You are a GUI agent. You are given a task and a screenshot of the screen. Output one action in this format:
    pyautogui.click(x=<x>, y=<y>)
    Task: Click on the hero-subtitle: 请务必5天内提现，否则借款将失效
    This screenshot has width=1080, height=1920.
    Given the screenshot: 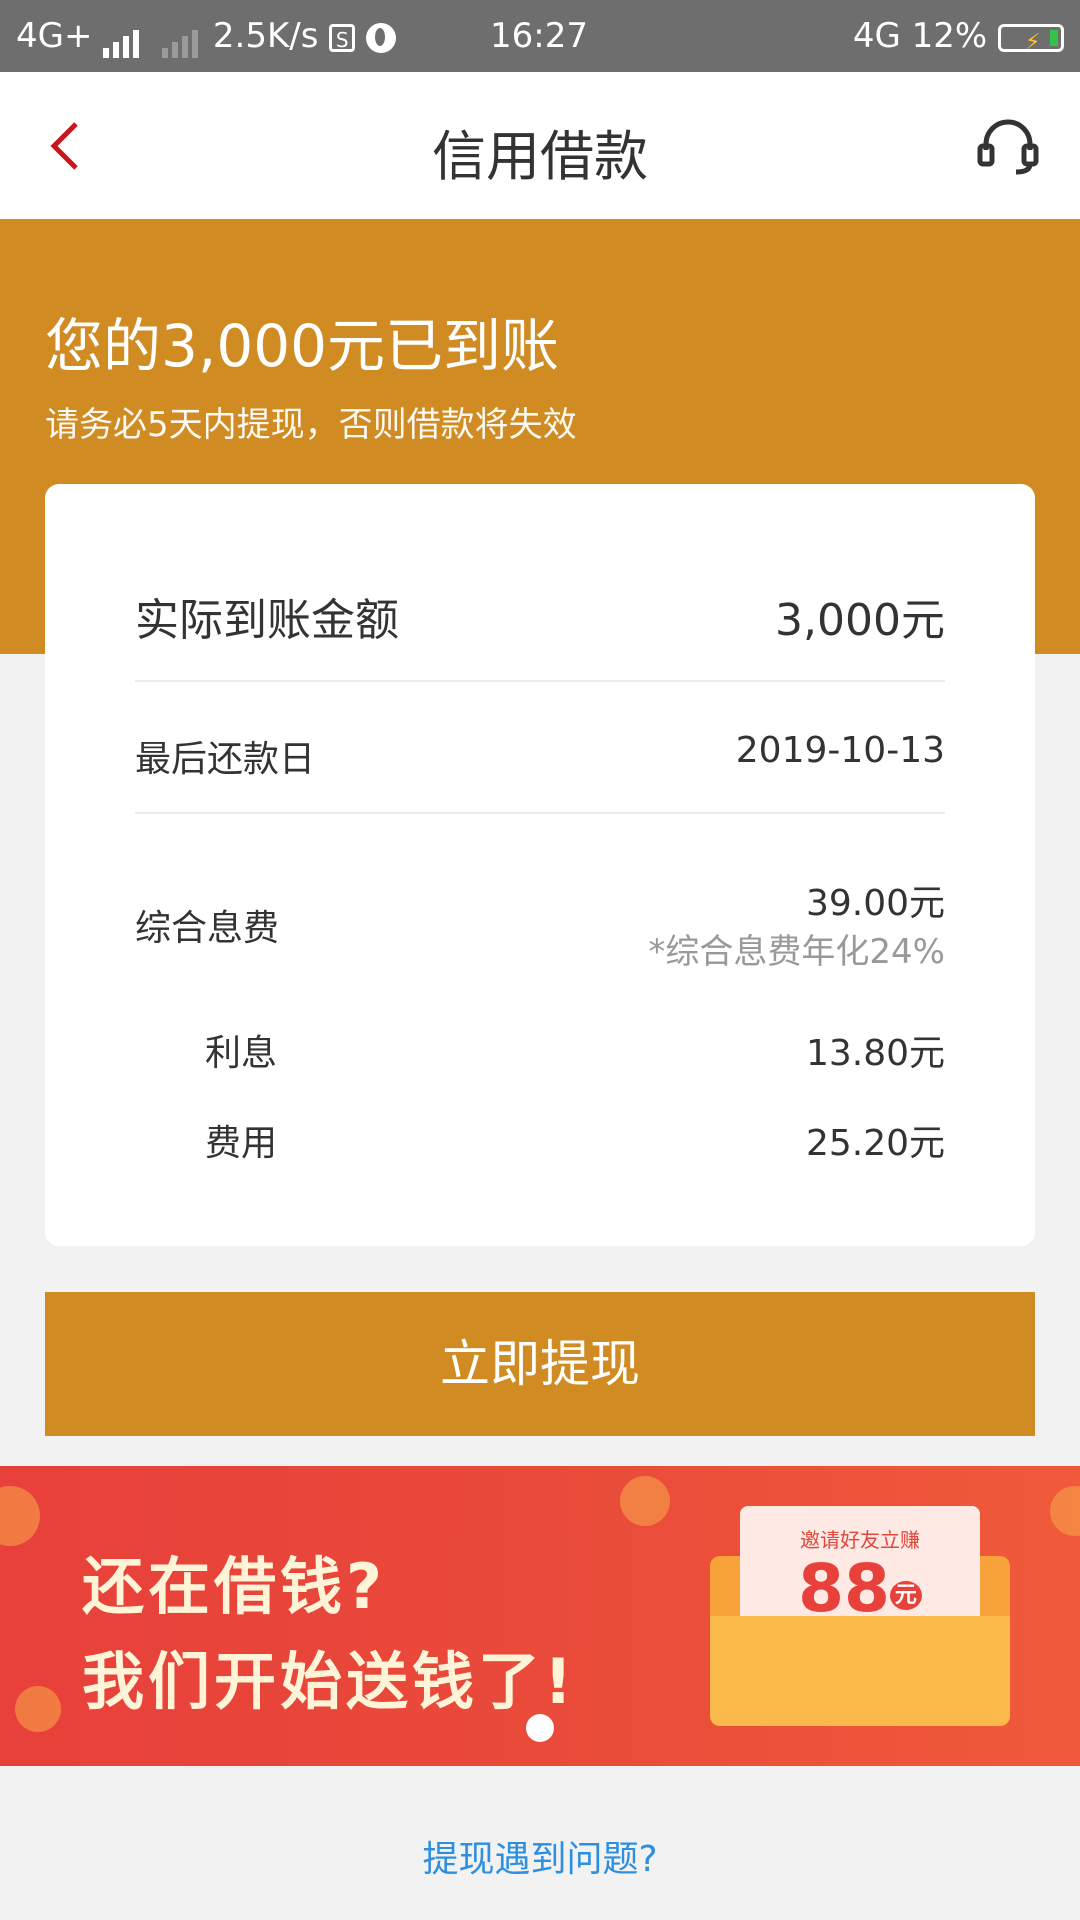 What is the action you would take?
    pyautogui.click(x=311, y=425)
    